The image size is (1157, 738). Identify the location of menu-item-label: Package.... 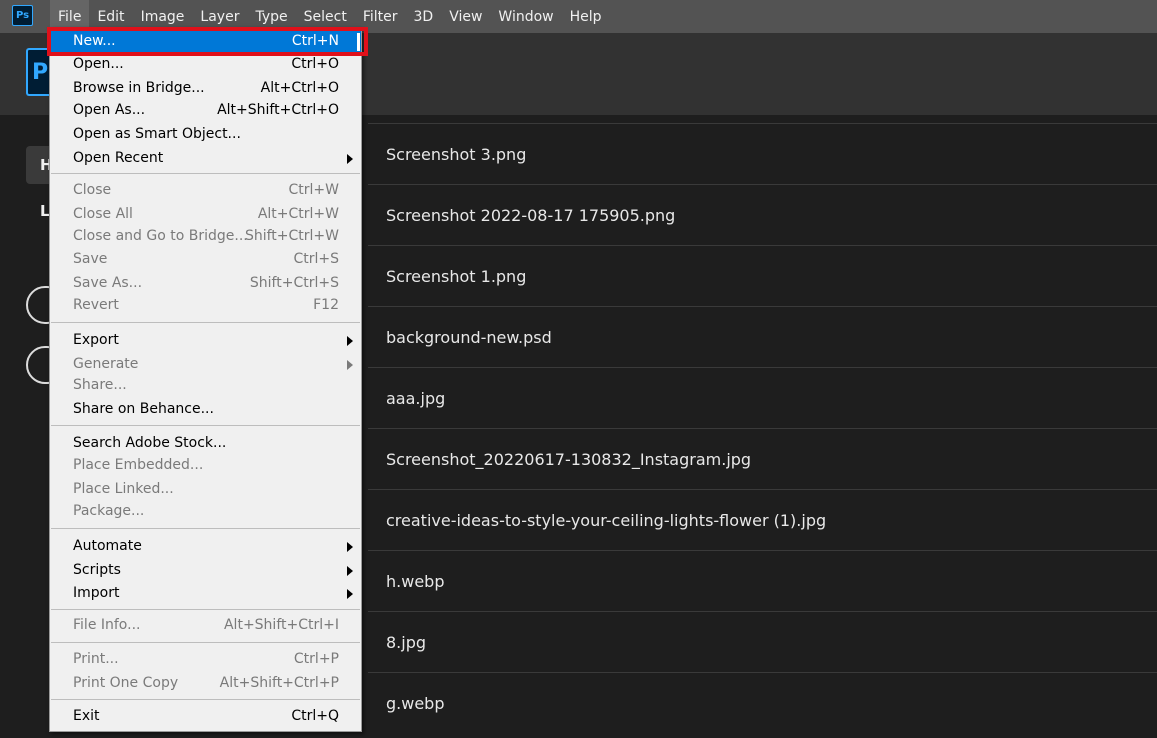
(109, 511).